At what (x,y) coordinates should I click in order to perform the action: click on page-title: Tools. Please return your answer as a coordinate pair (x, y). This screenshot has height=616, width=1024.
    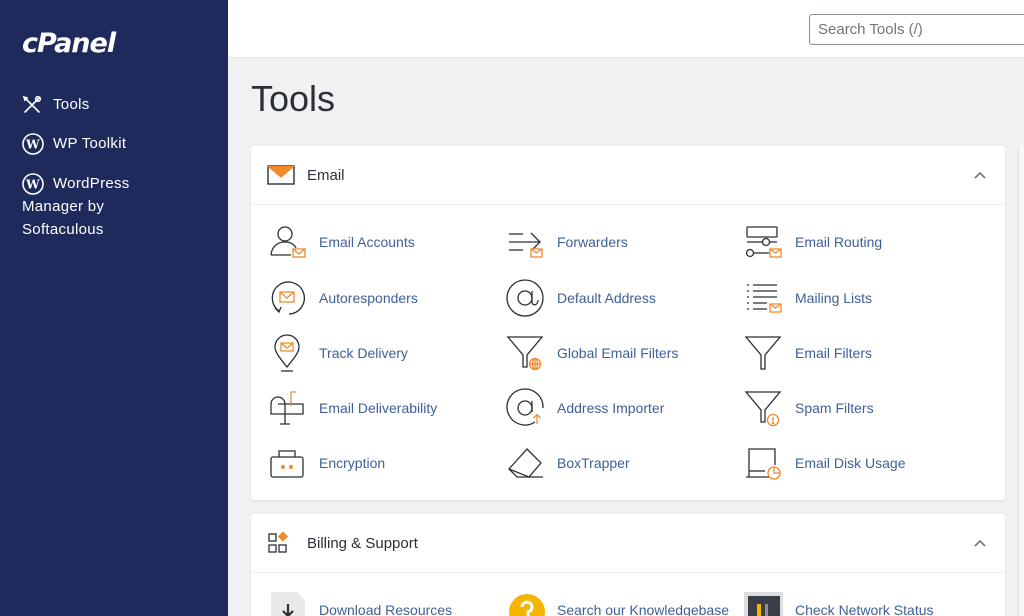
    Looking at the image, I should click on (293, 98).